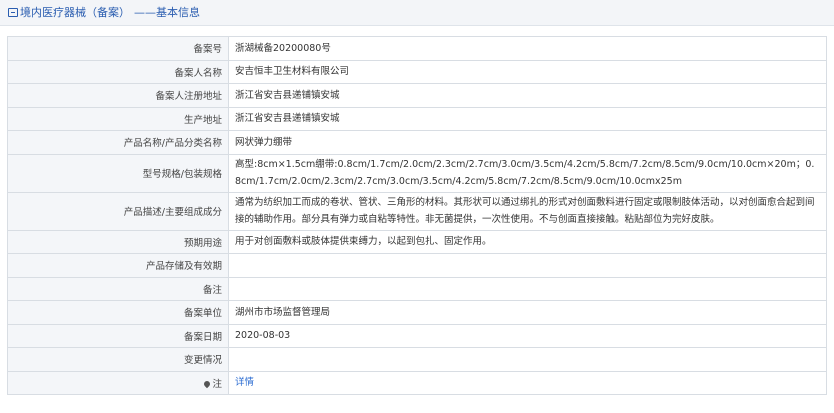 This screenshot has width=834, height=413. Describe the element at coordinates (118, 288) in the screenshot. I see `row-label-remarks: 备注` at that location.